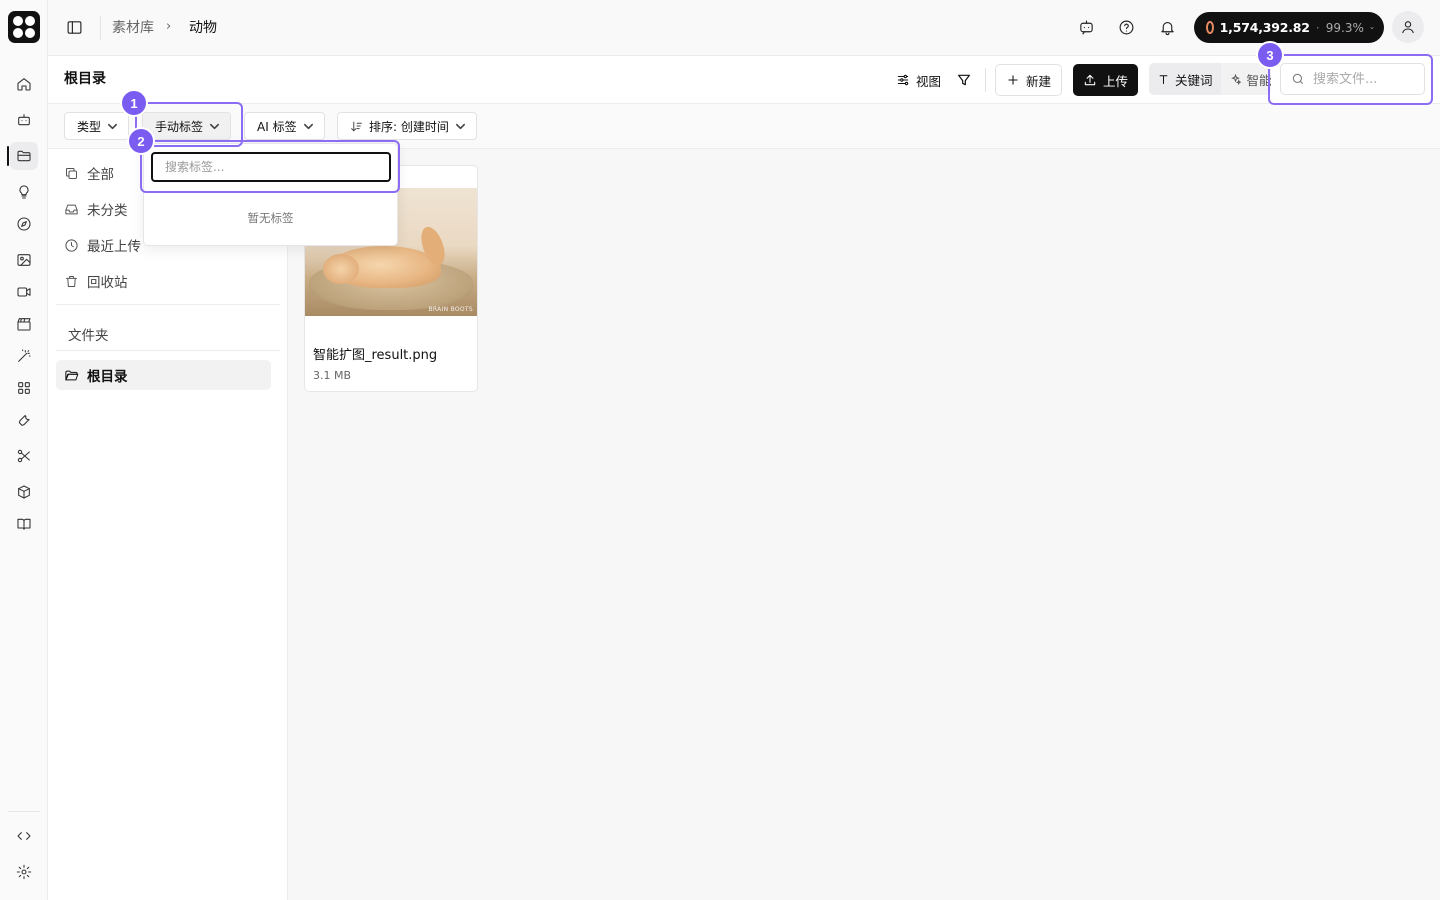 The width and height of the screenshot is (1440, 900). Describe the element at coordinates (24, 292) in the screenshot. I see `video-icon` at that location.